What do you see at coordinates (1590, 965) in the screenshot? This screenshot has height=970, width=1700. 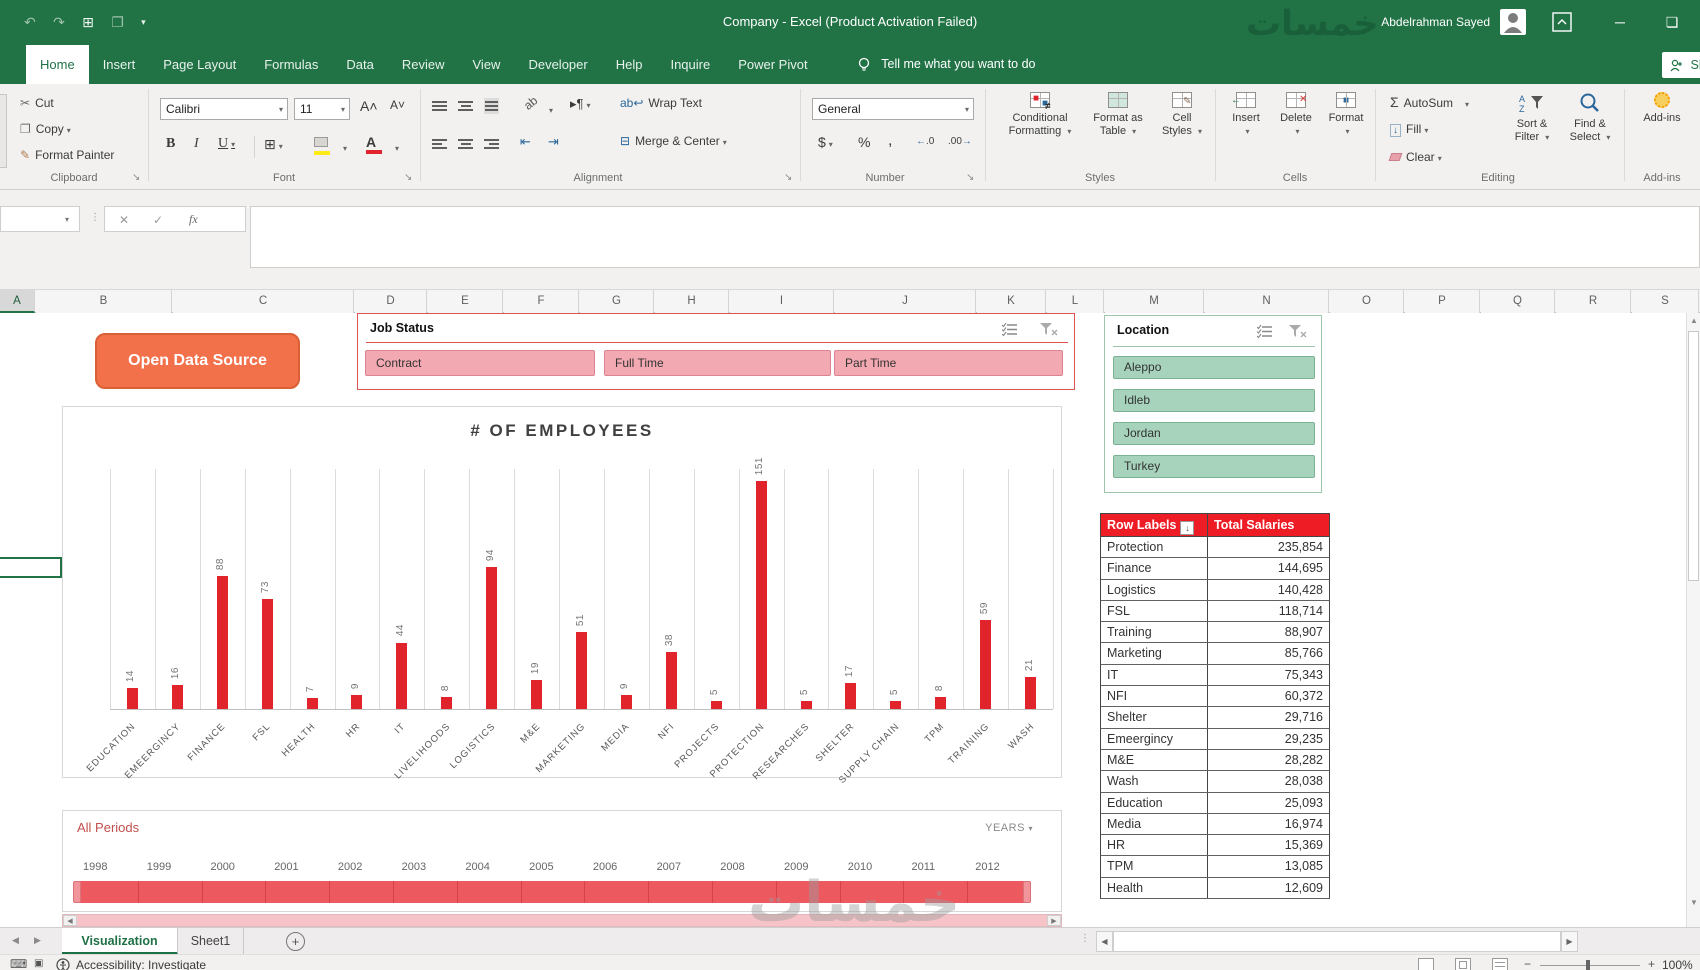 I see `zoom-slider` at bounding box center [1590, 965].